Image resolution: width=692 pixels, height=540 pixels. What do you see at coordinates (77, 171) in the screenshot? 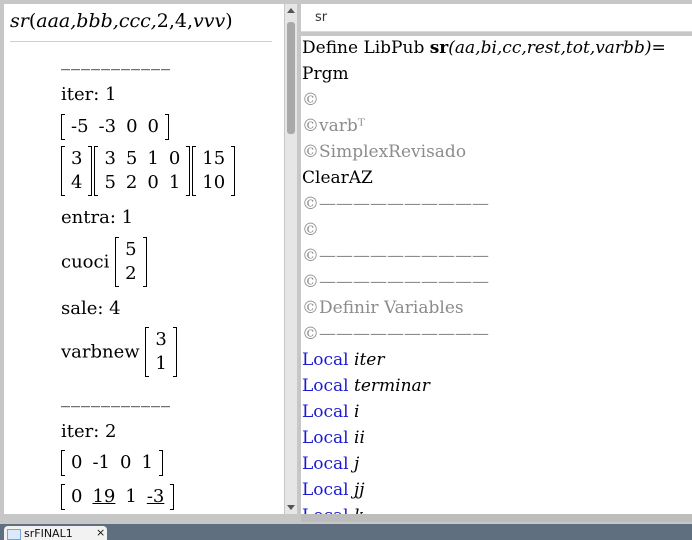
I see `matrix-b: 3 4` at bounding box center [77, 171].